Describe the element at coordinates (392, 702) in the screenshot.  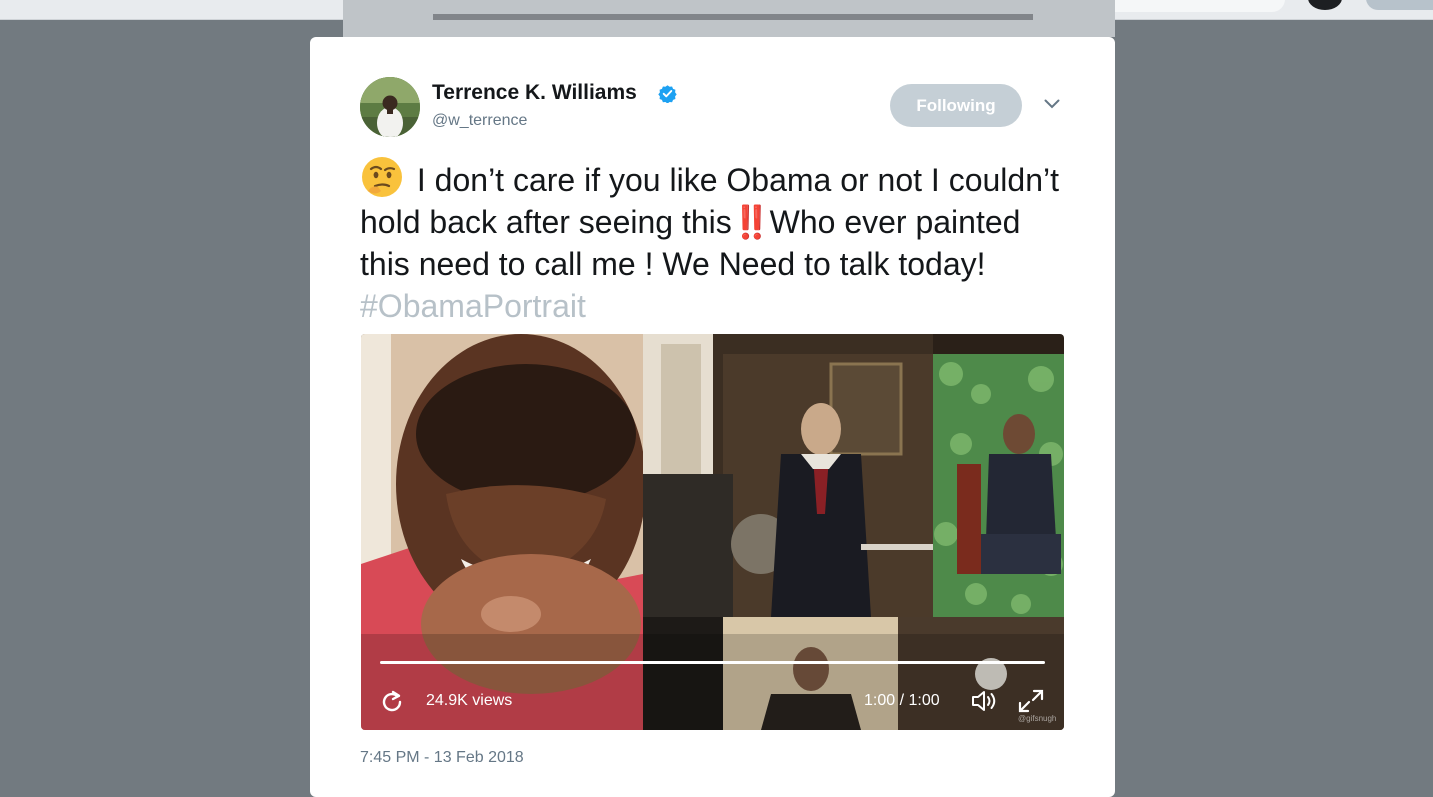
I see `replay-icon` at that location.